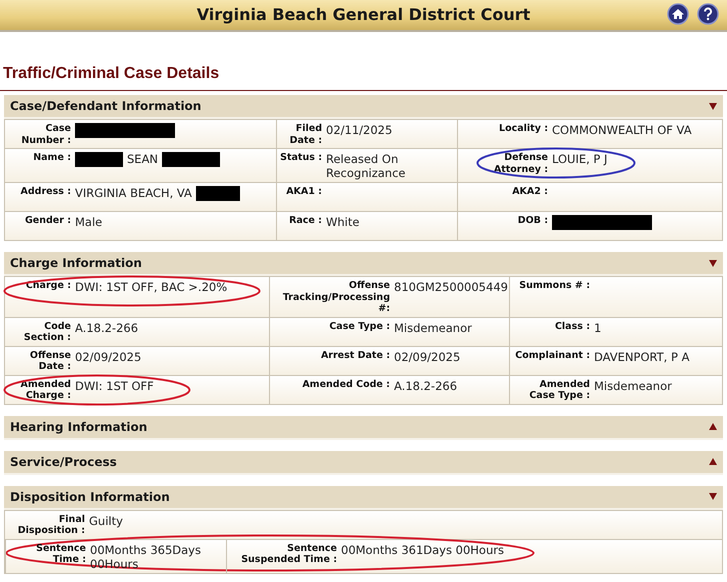 This screenshot has width=727, height=582. What do you see at coordinates (363, 428) in the screenshot?
I see `section-header: Hearing Information` at bounding box center [363, 428].